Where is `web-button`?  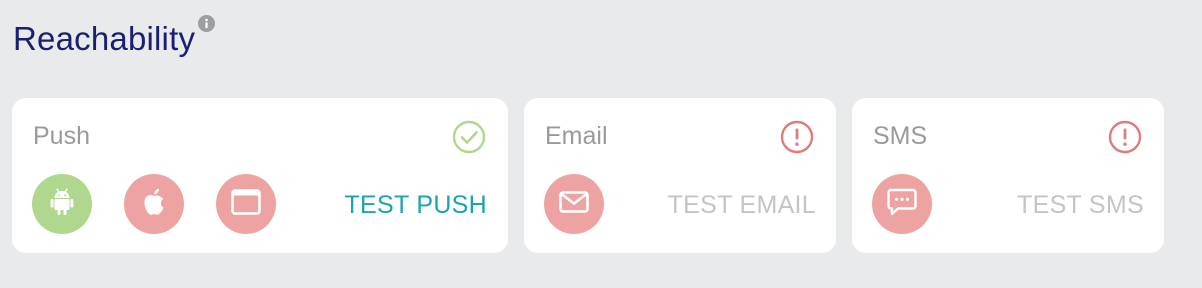 web-button is located at coordinates (246, 204).